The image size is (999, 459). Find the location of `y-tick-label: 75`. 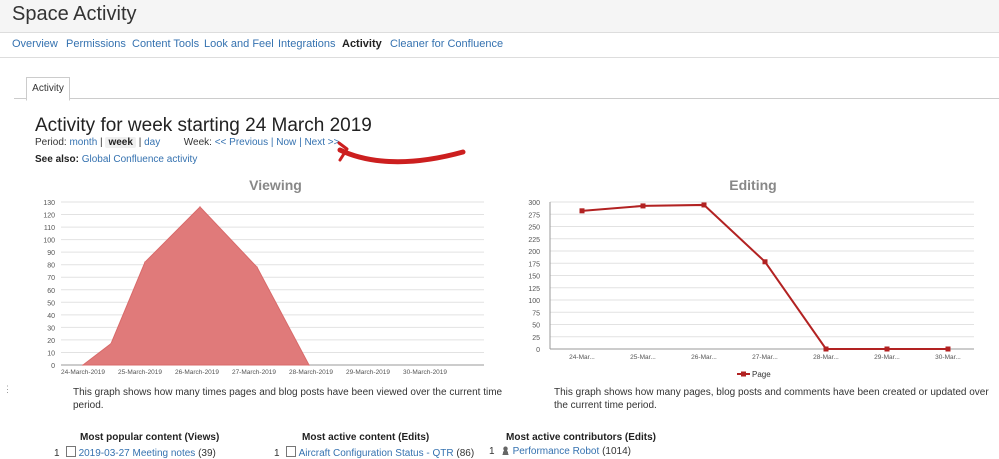

y-tick-label: 75 is located at coordinates (536, 313).